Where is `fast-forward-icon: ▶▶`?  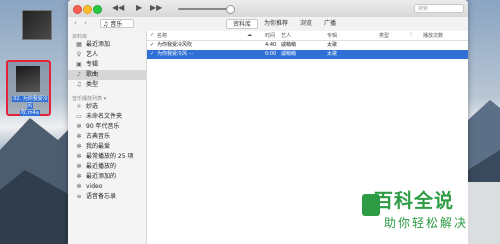 fast-forward-icon: ▶▶ is located at coordinates (156, 7).